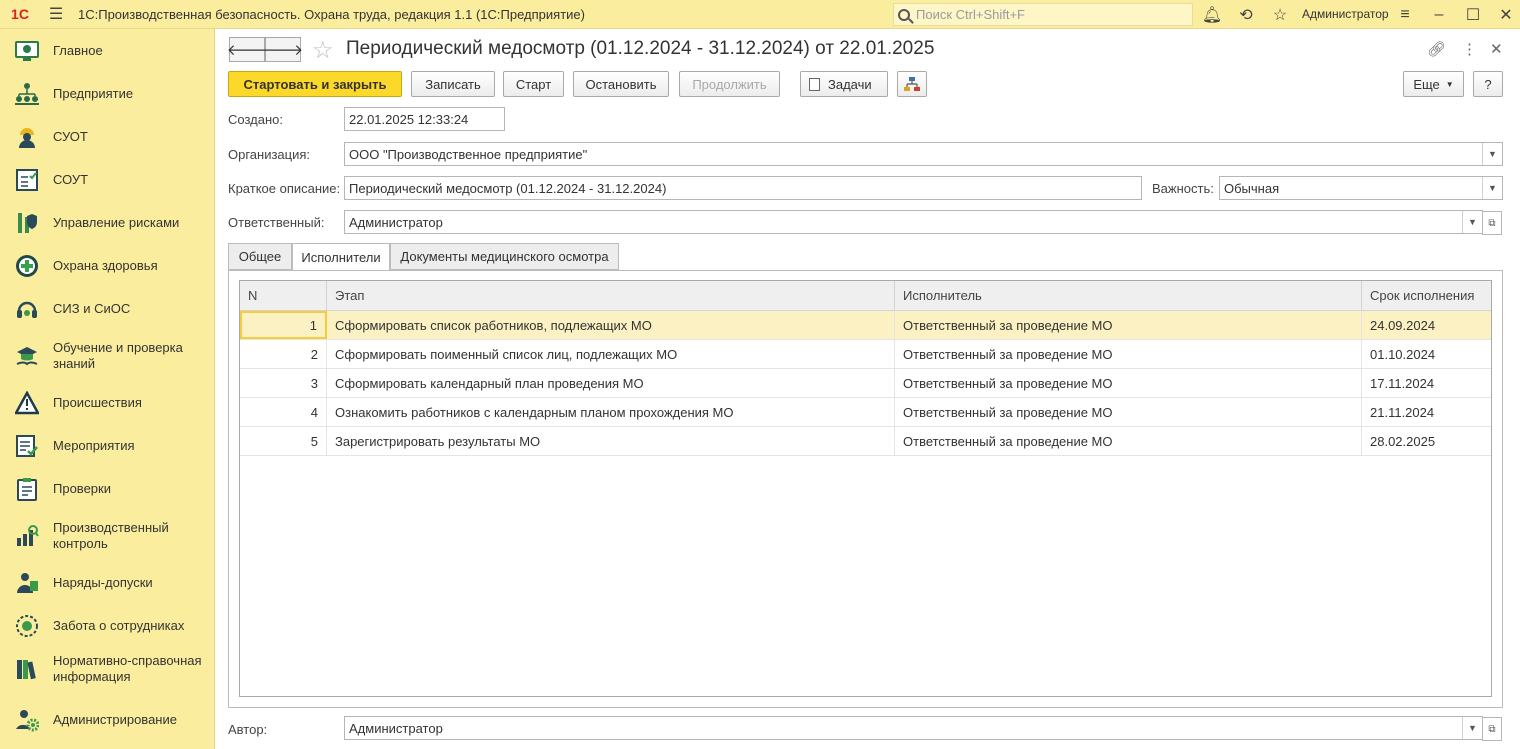 The height and width of the screenshot is (749, 1520). What do you see at coordinates (1128, 296) in the screenshot?
I see `column-header-executor: Исполнитель` at bounding box center [1128, 296].